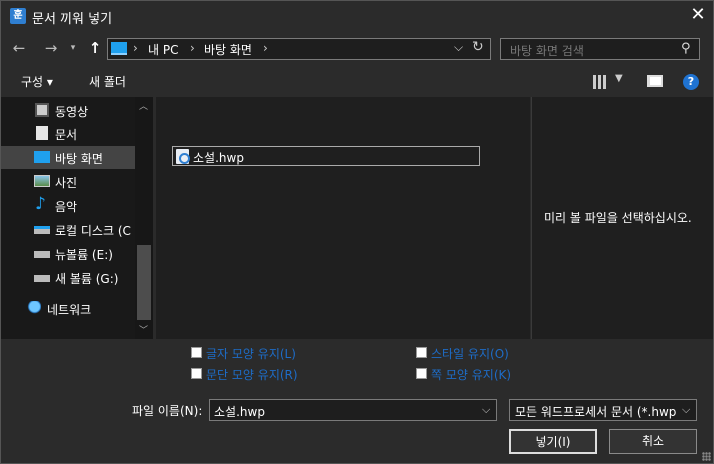 The width and height of the screenshot is (714, 464). I want to click on insert-button: 넣기(I), so click(553, 441).